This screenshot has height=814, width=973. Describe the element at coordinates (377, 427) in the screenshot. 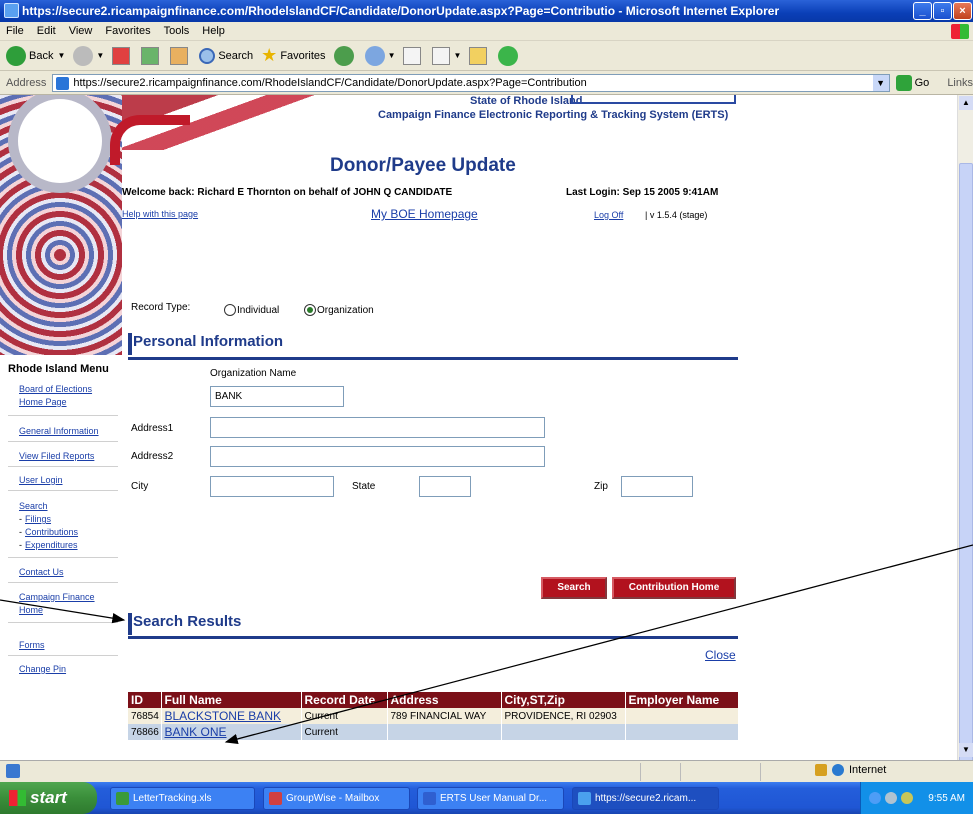

I see `address1-input` at that location.